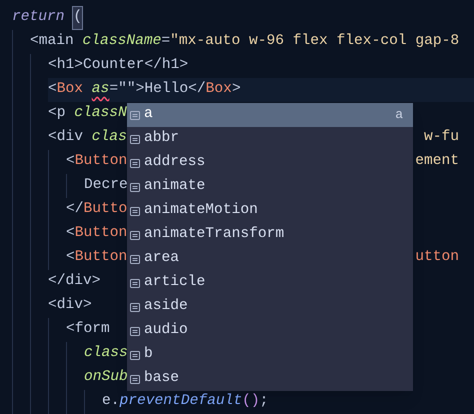 The image size is (474, 414). Describe the element at coordinates (162, 378) in the screenshot. I see `suggestion-label: base` at that location.